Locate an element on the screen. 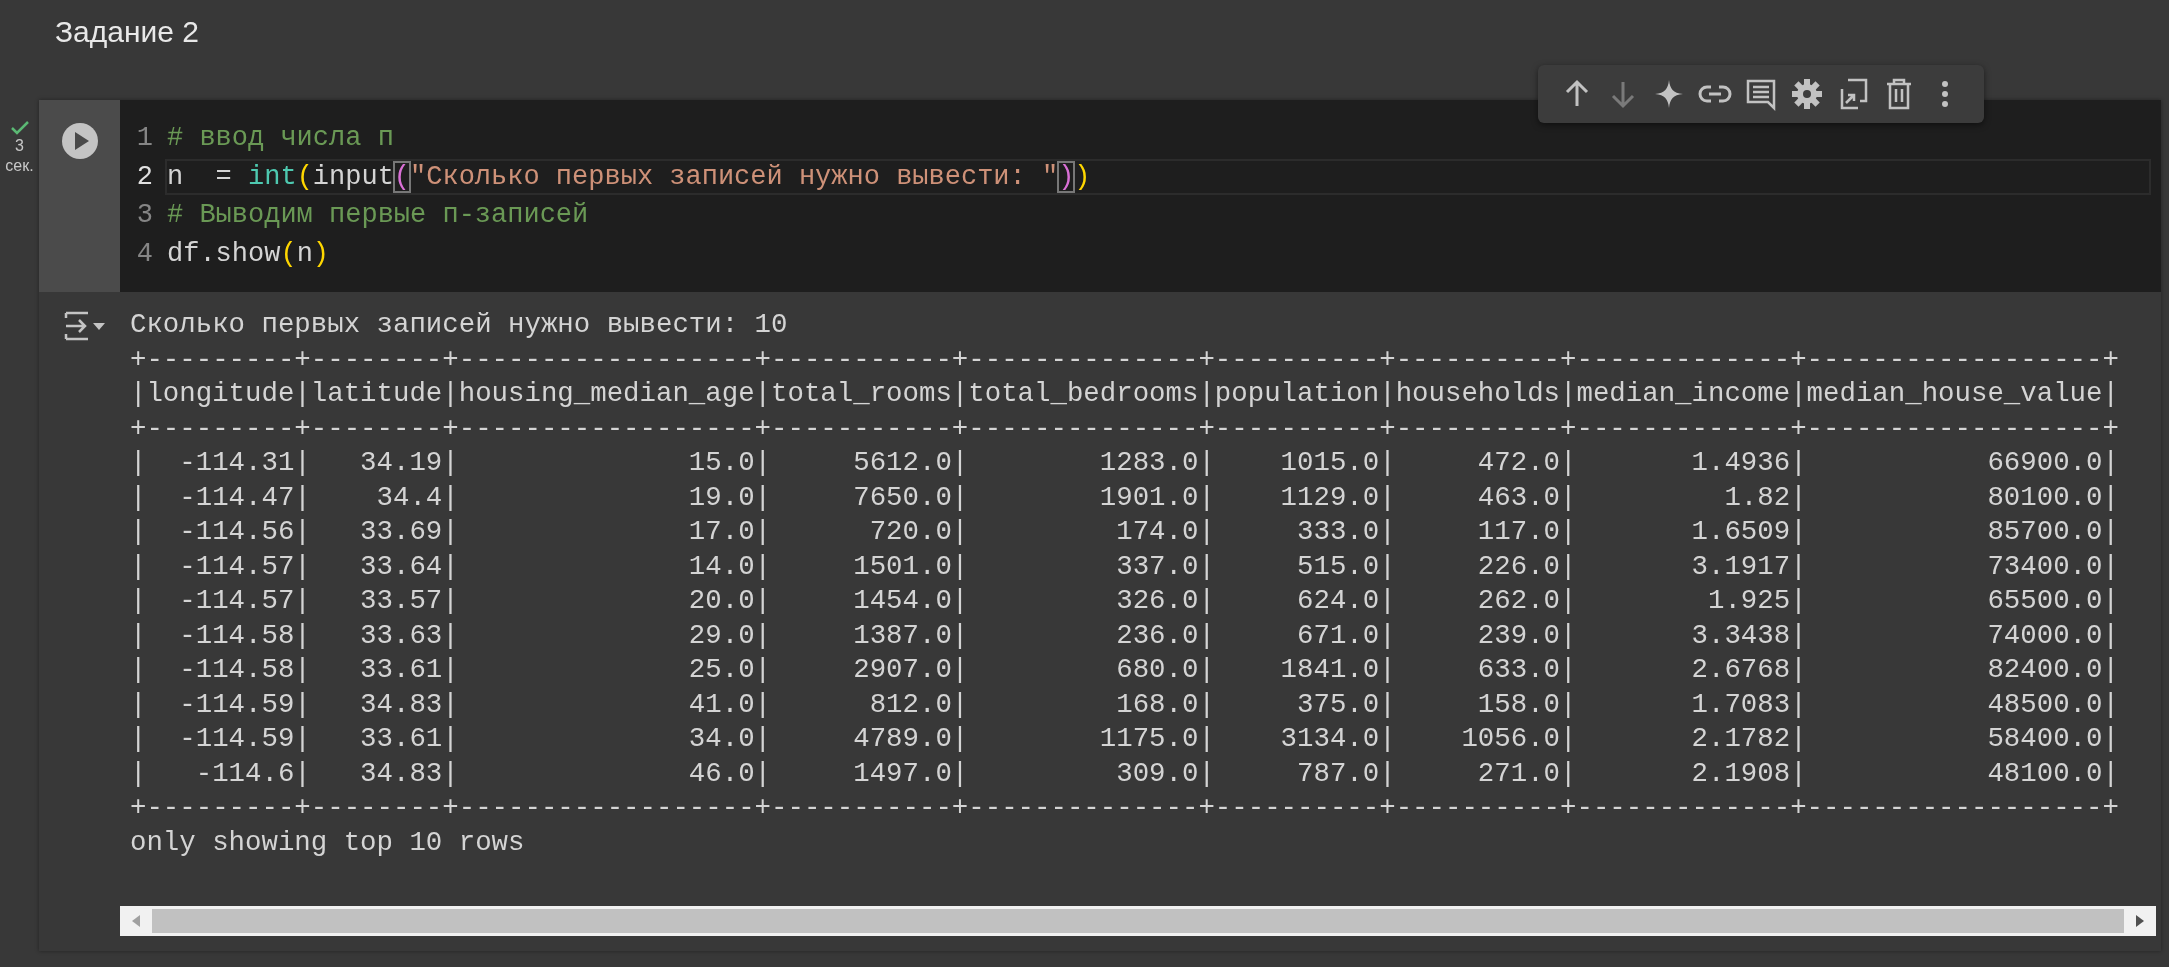 The height and width of the screenshot is (967, 2169). settings-icon is located at coordinates (1807, 94).